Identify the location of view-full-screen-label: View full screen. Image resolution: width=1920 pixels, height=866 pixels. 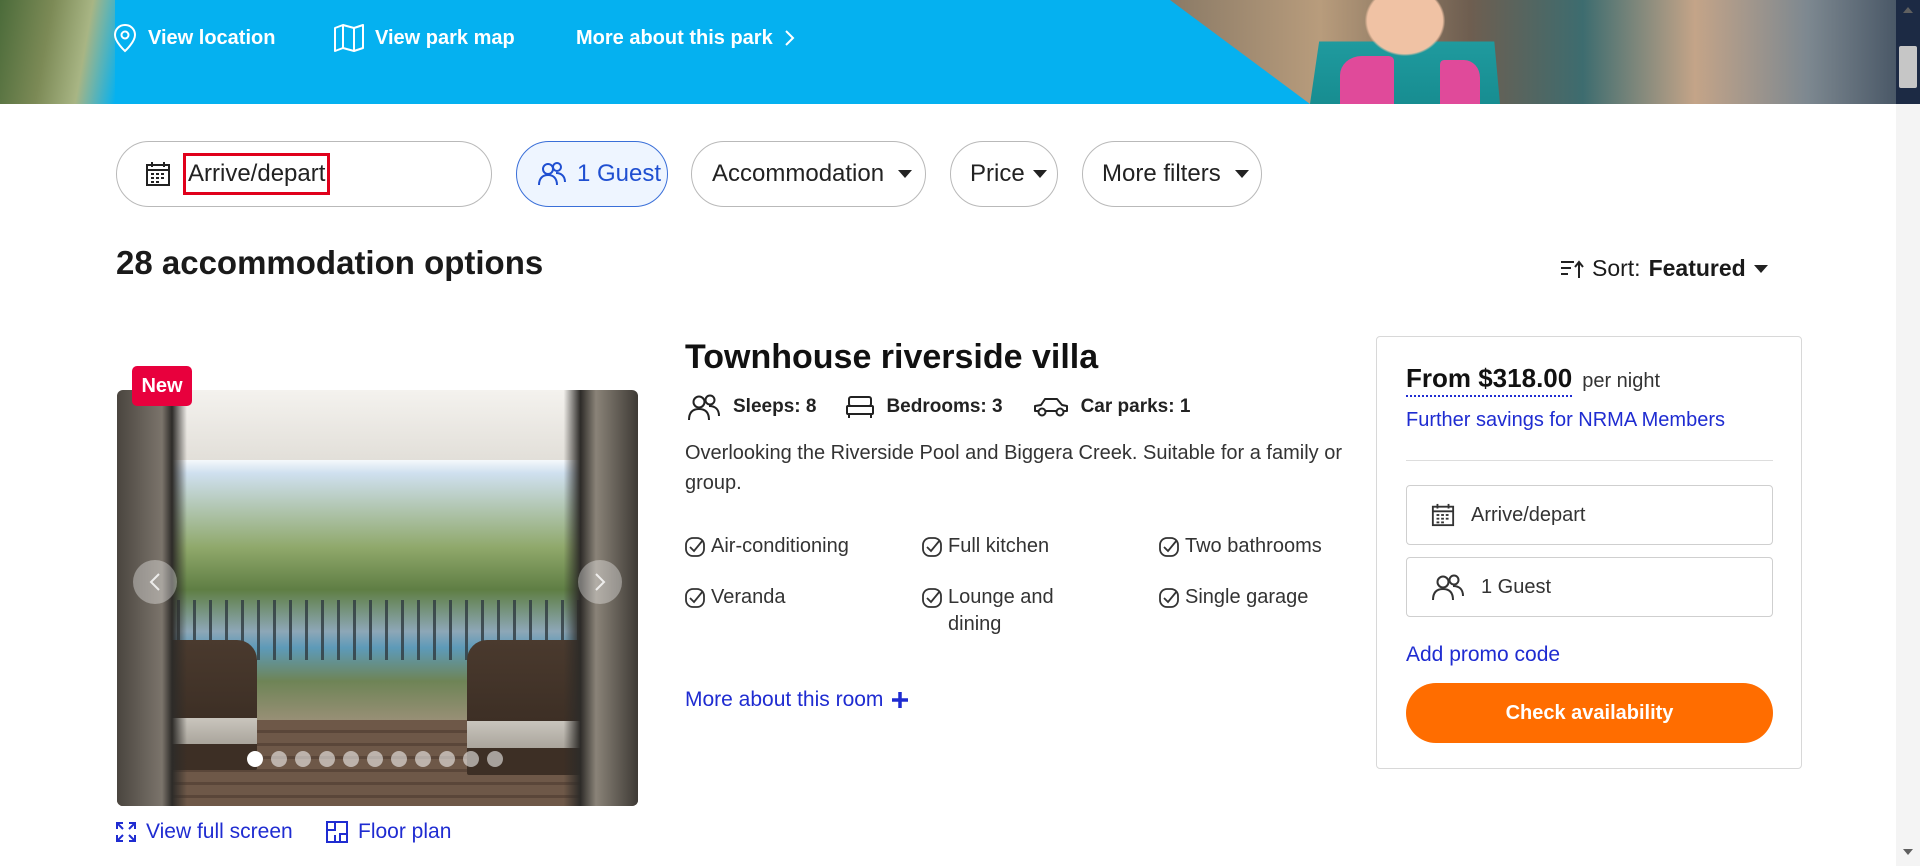
(219, 831).